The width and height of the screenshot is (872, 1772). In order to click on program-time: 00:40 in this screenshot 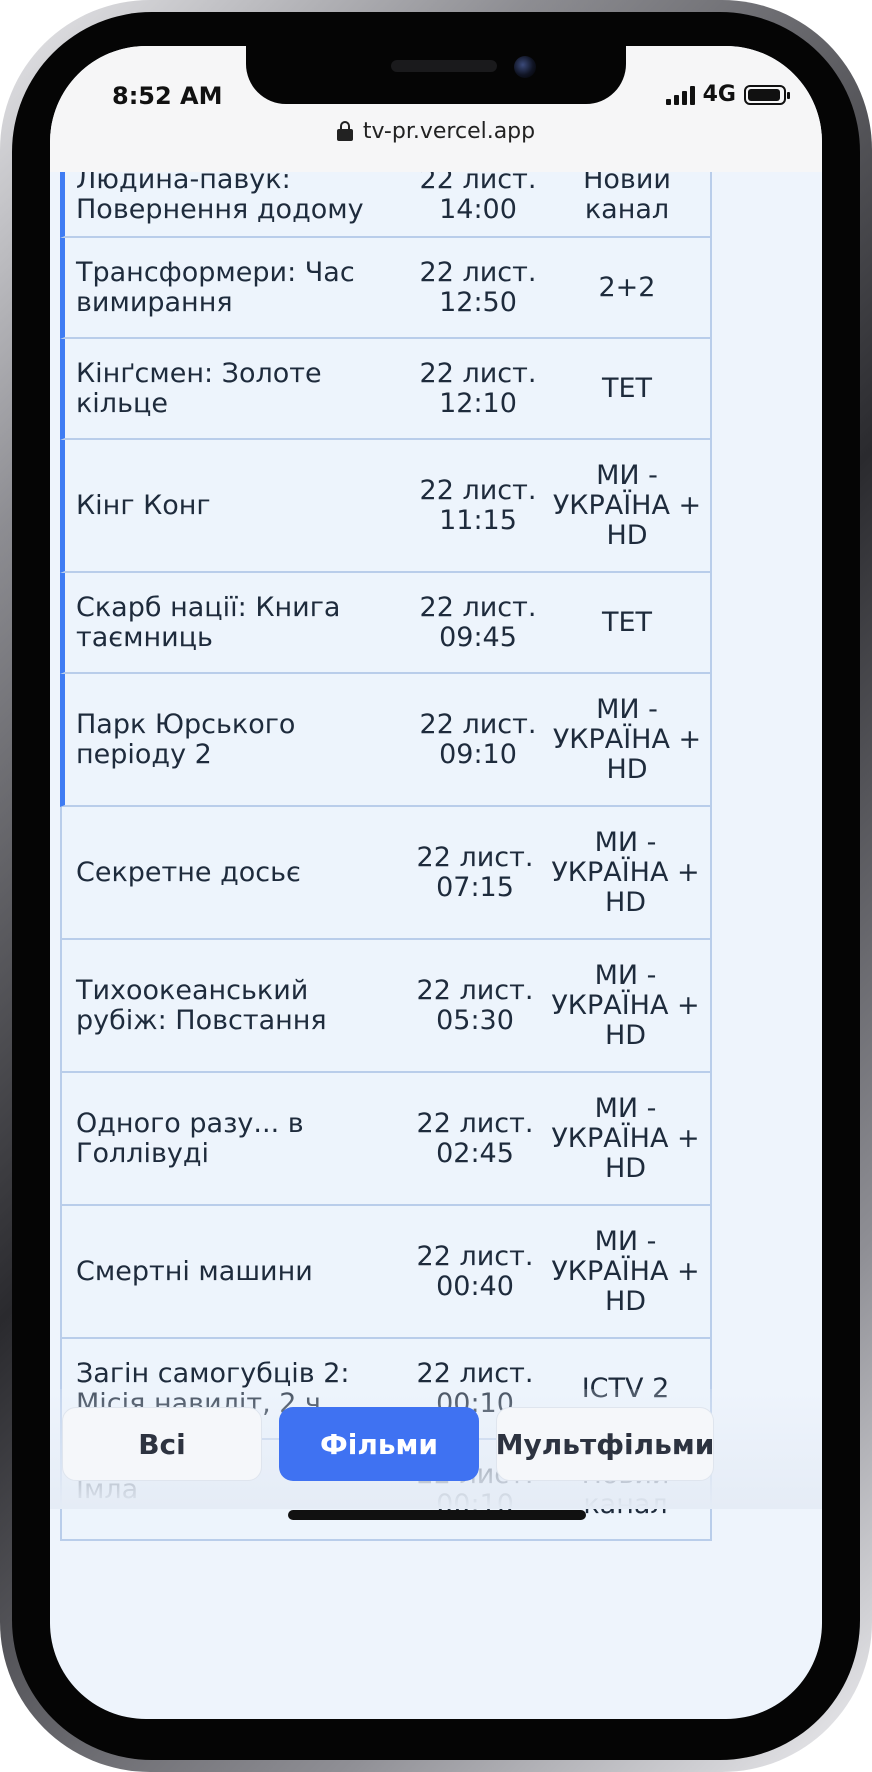, I will do `click(475, 1286)`.